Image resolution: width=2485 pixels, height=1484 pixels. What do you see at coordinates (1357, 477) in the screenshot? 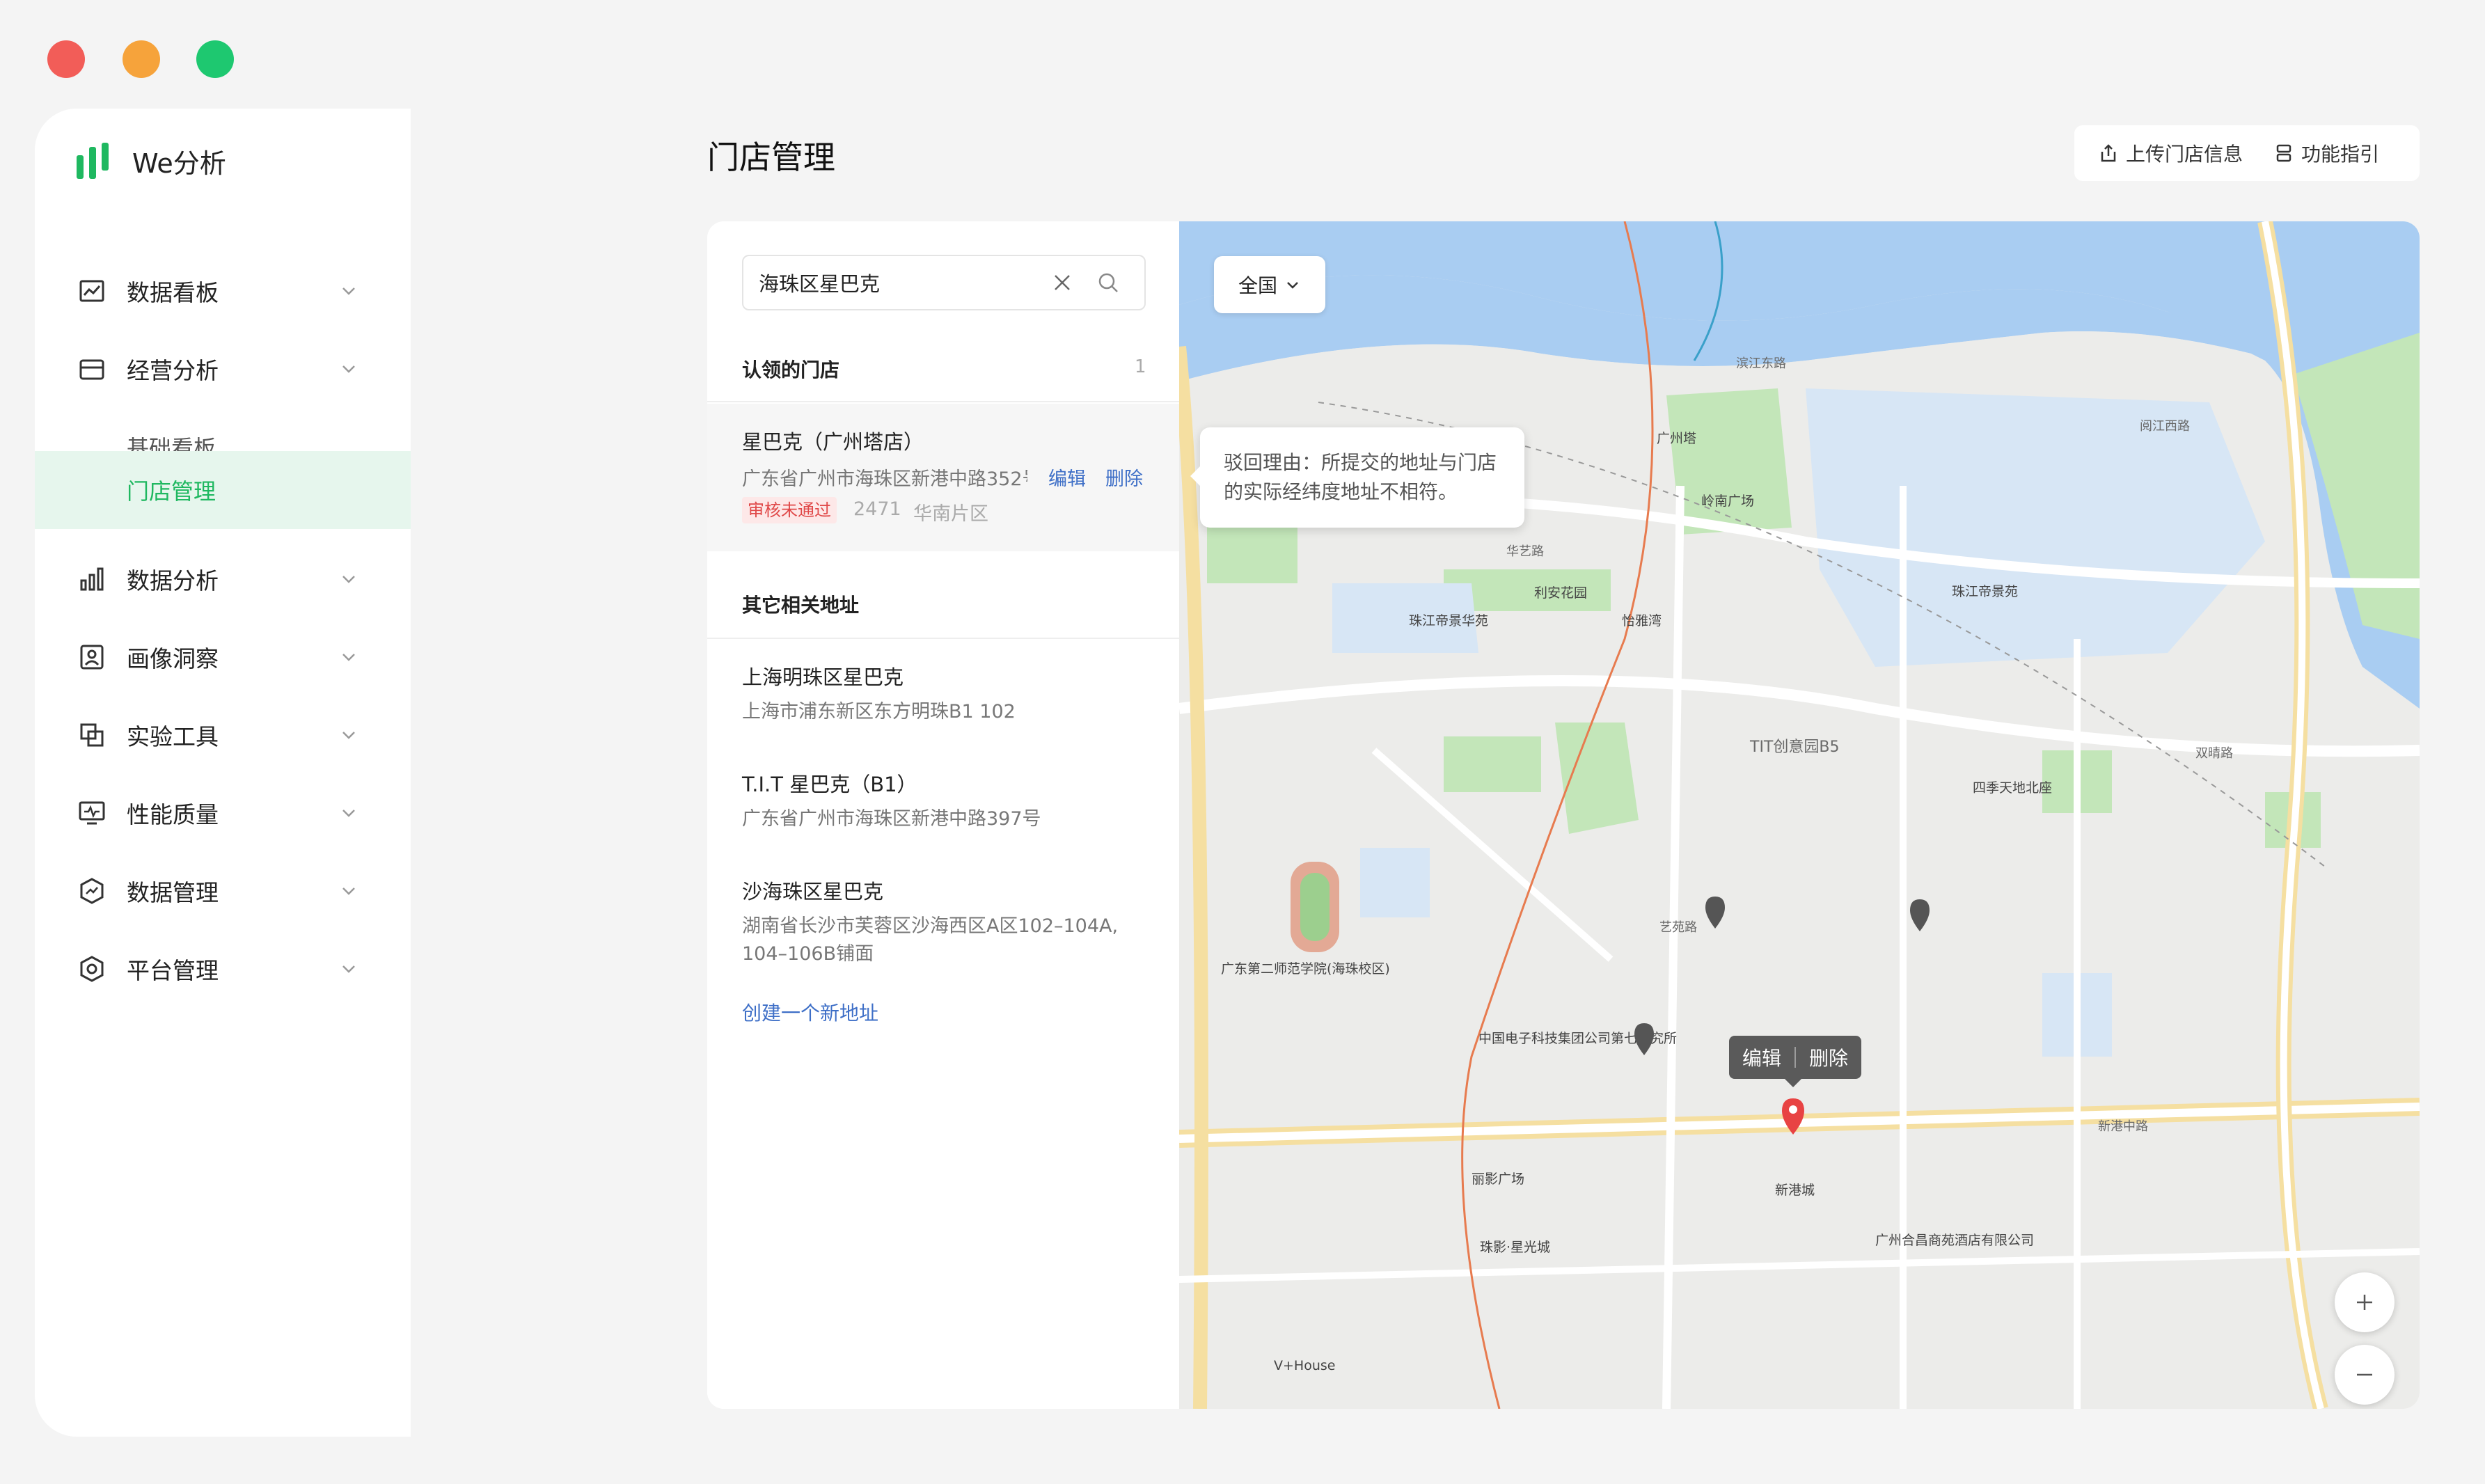
I see `reject-reason-tooltip: 驳回理由：所提交的地址与门店 的实际经纬度地址不相符。` at bounding box center [1357, 477].